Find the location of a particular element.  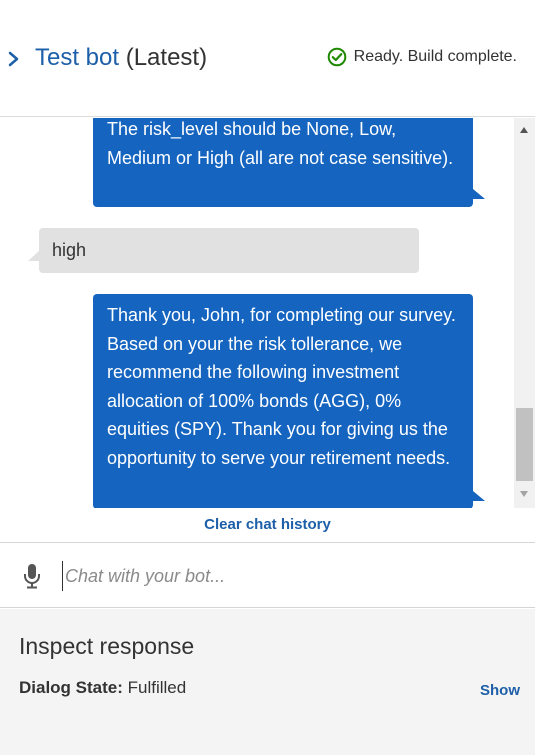

dialog-state: Dialog State: Fulfilled is located at coordinates (102, 688).